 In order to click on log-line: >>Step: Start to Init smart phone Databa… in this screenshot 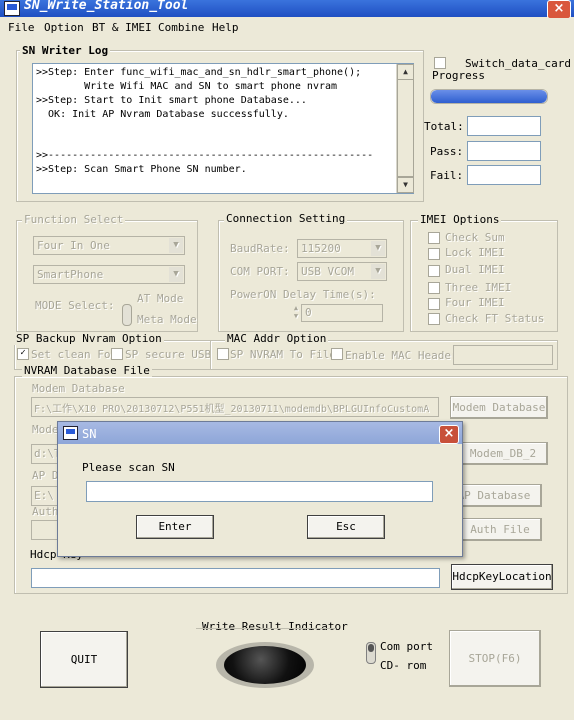, I will do `click(171, 100)`.